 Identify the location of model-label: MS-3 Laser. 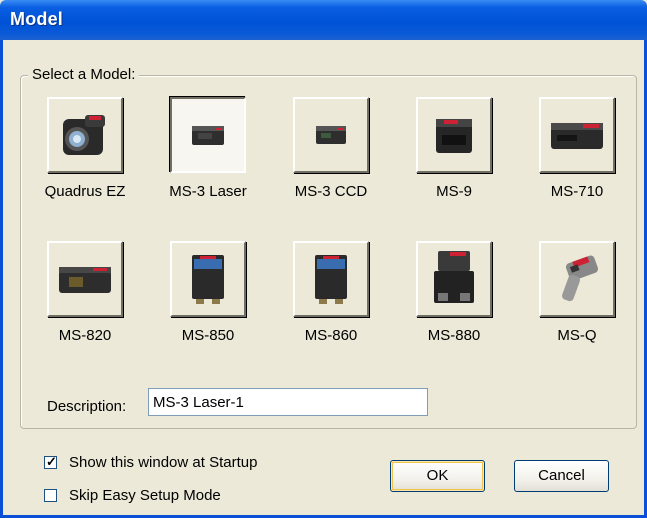
(208, 191).